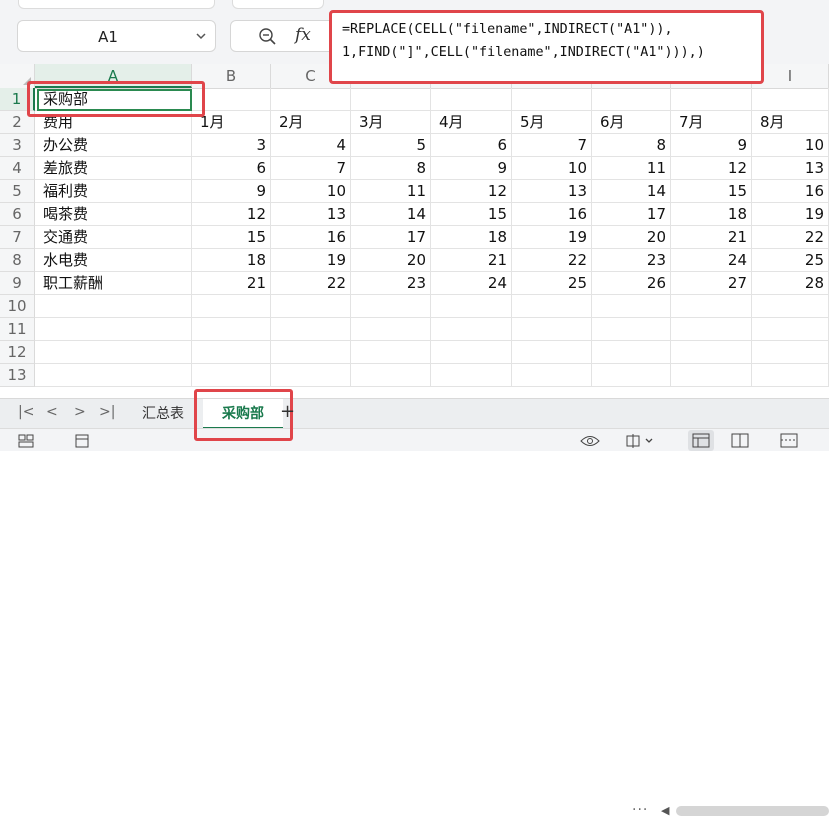 Image resolution: width=829 pixels, height=818 pixels. I want to click on cell-f12, so click(552, 352).